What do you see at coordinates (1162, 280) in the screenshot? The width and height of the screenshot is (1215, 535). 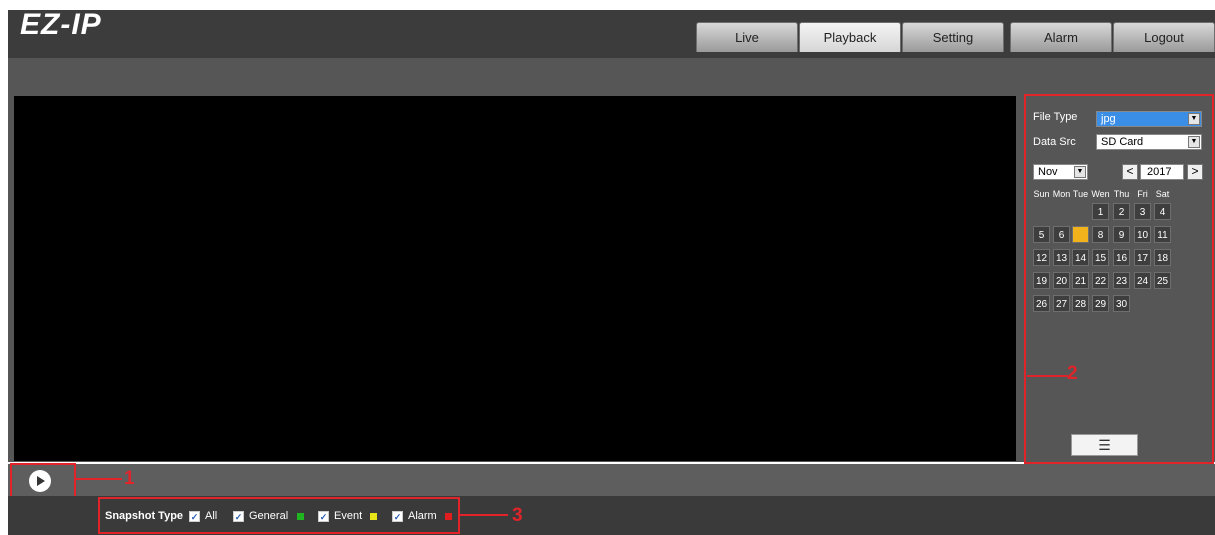 I see `calendar-day: 25` at bounding box center [1162, 280].